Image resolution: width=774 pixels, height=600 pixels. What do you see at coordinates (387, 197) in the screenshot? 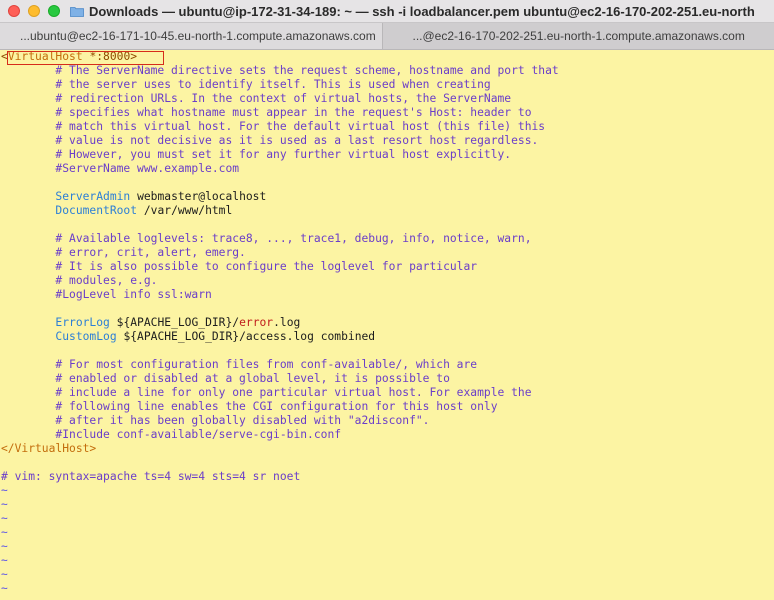
I see `server-admin-line: ServerAdmin webmaster@localhost` at bounding box center [387, 197].